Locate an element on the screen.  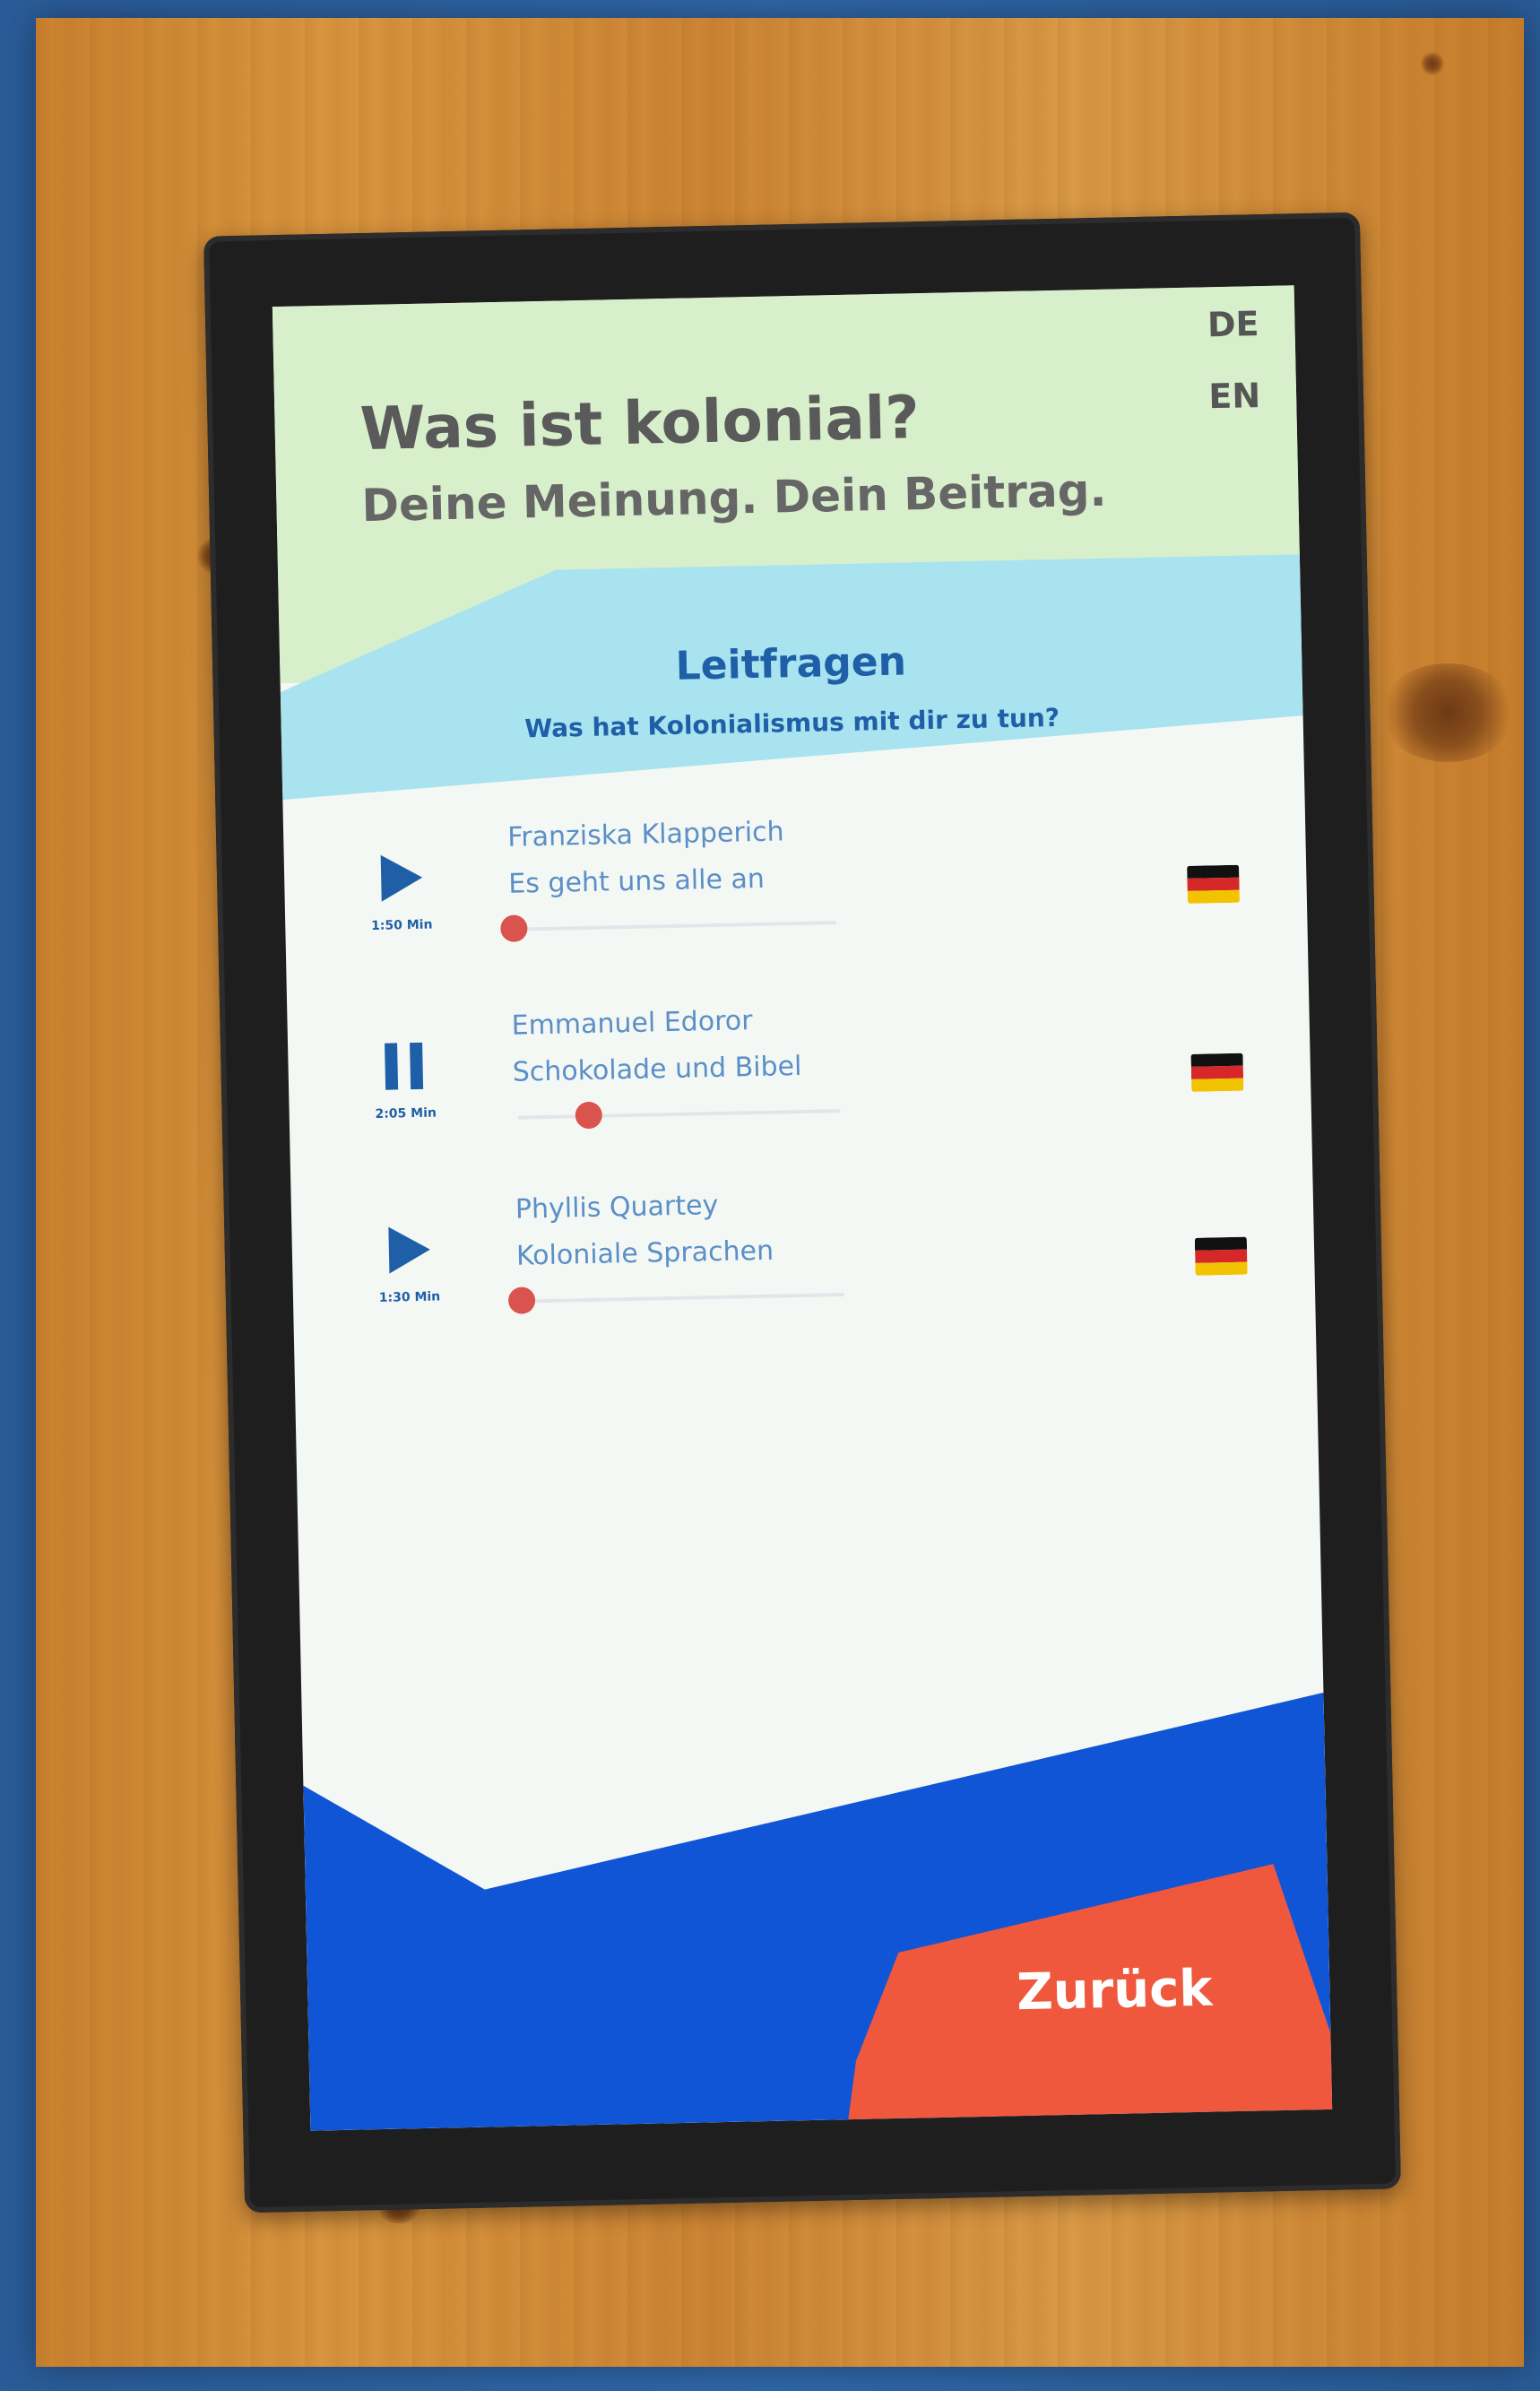
wood-knot is located at coordinates (1447, 712).